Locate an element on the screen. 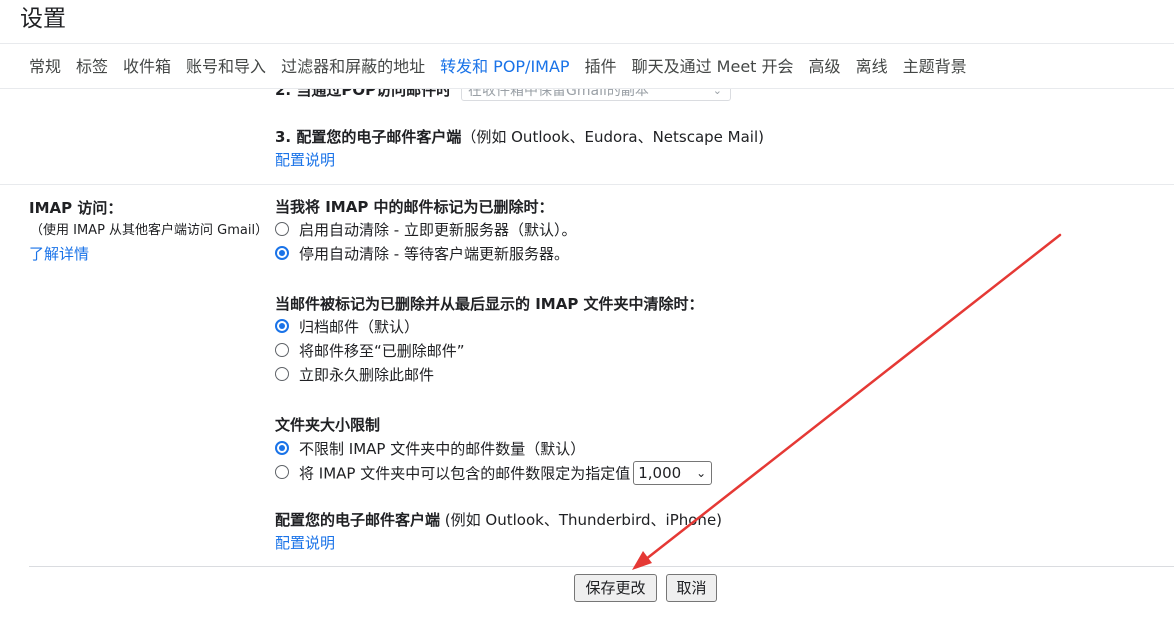 The width and height of the screenshot is (1174, 630). annotation-arrow-head is located at coordinates (642, 560).